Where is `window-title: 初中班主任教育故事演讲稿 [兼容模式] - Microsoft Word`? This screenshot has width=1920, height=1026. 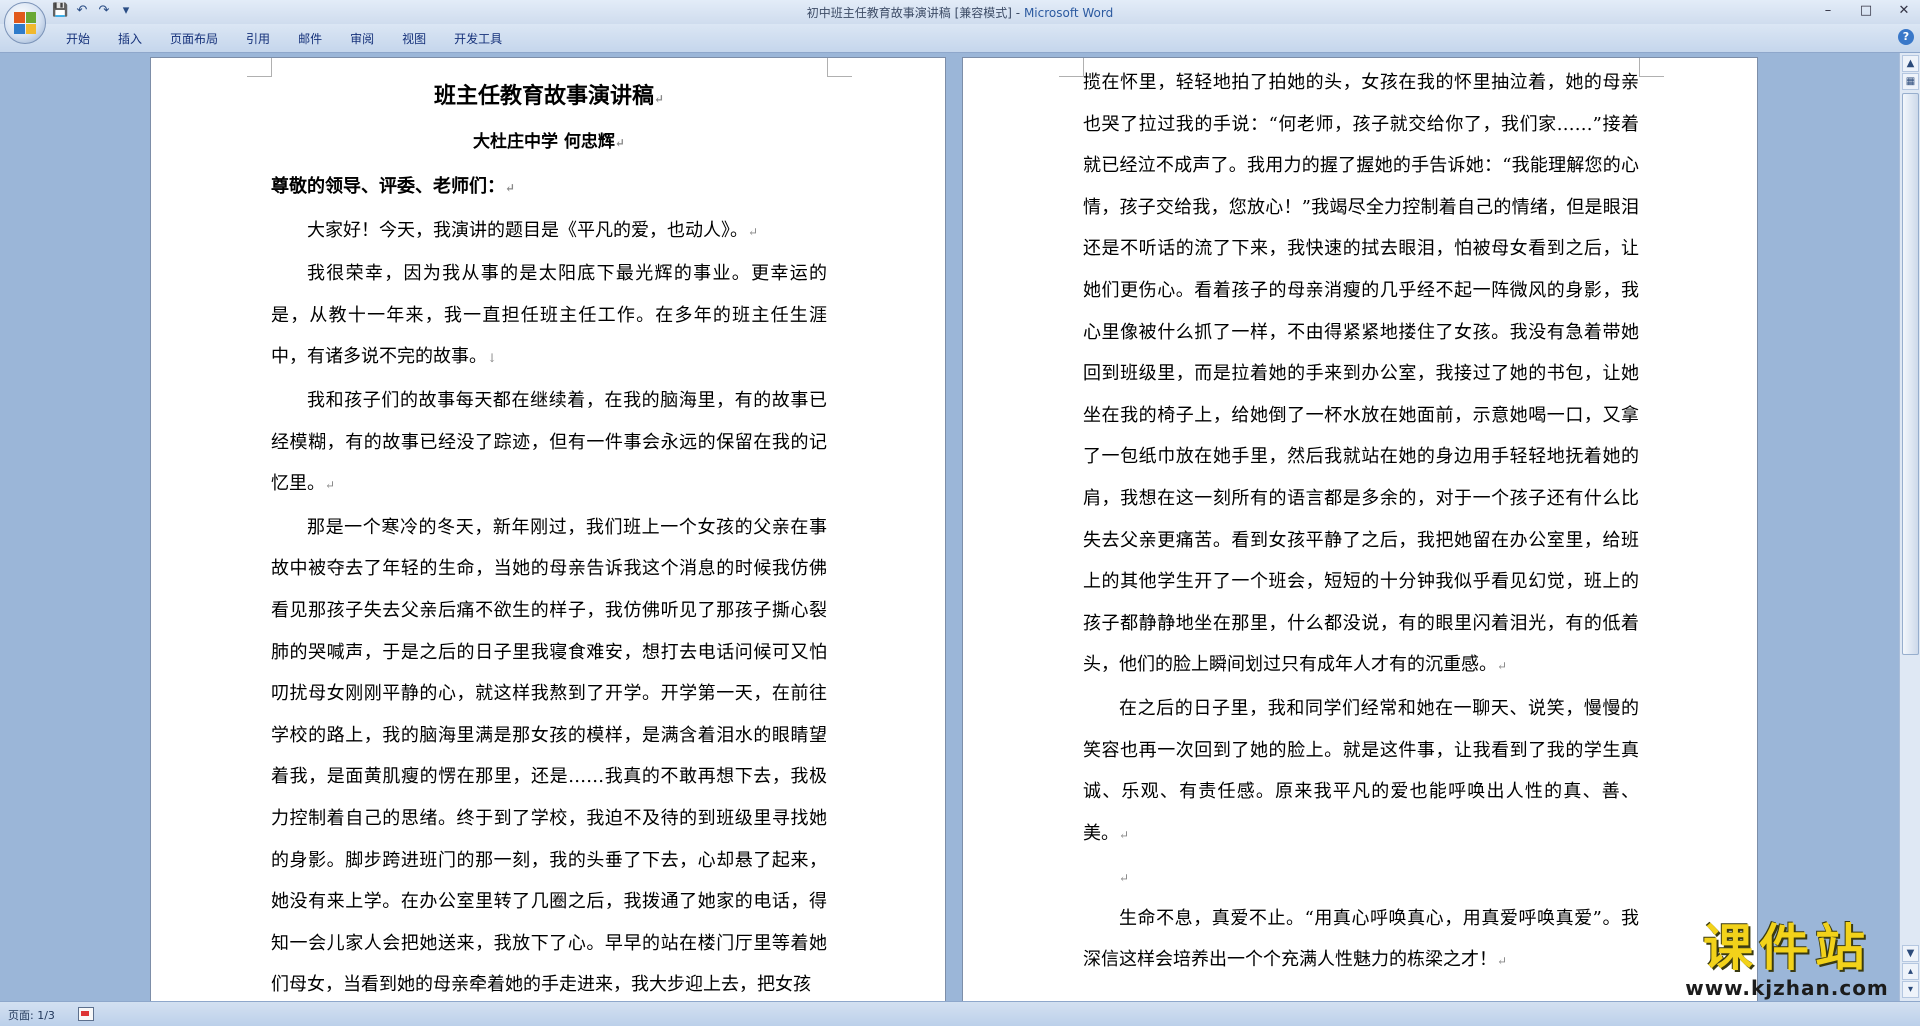 window-title: 初中班主任教育故事演讲稿 [兼容模式] - Microsoft Word is located at coordinates (960, 12).